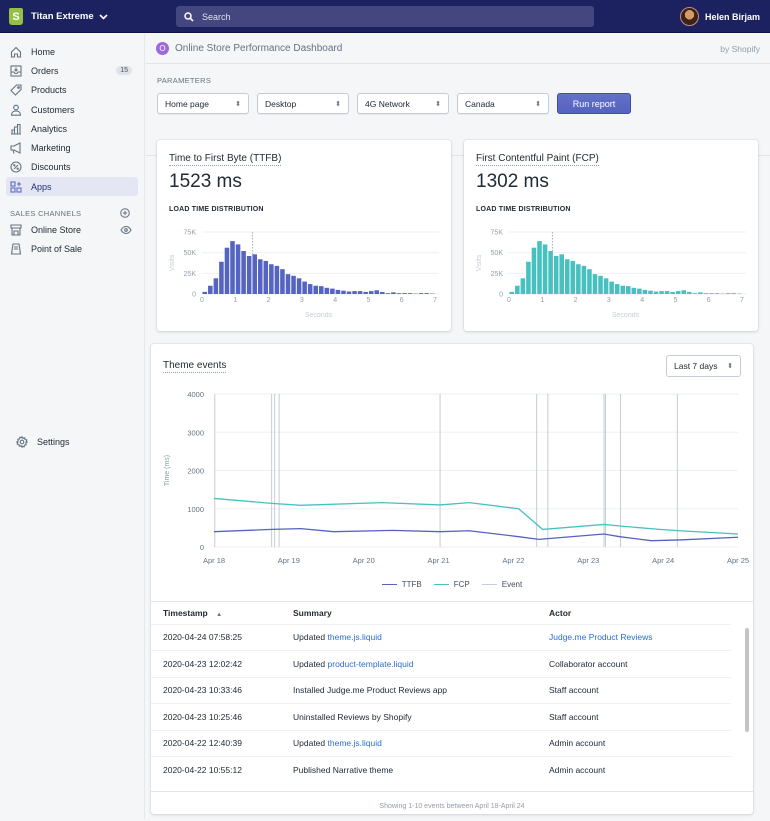  What do you see at coordinates (43, 52) in the screenshot?
I see `sidebar-item-label: Home` at bounding box center [43, 52].